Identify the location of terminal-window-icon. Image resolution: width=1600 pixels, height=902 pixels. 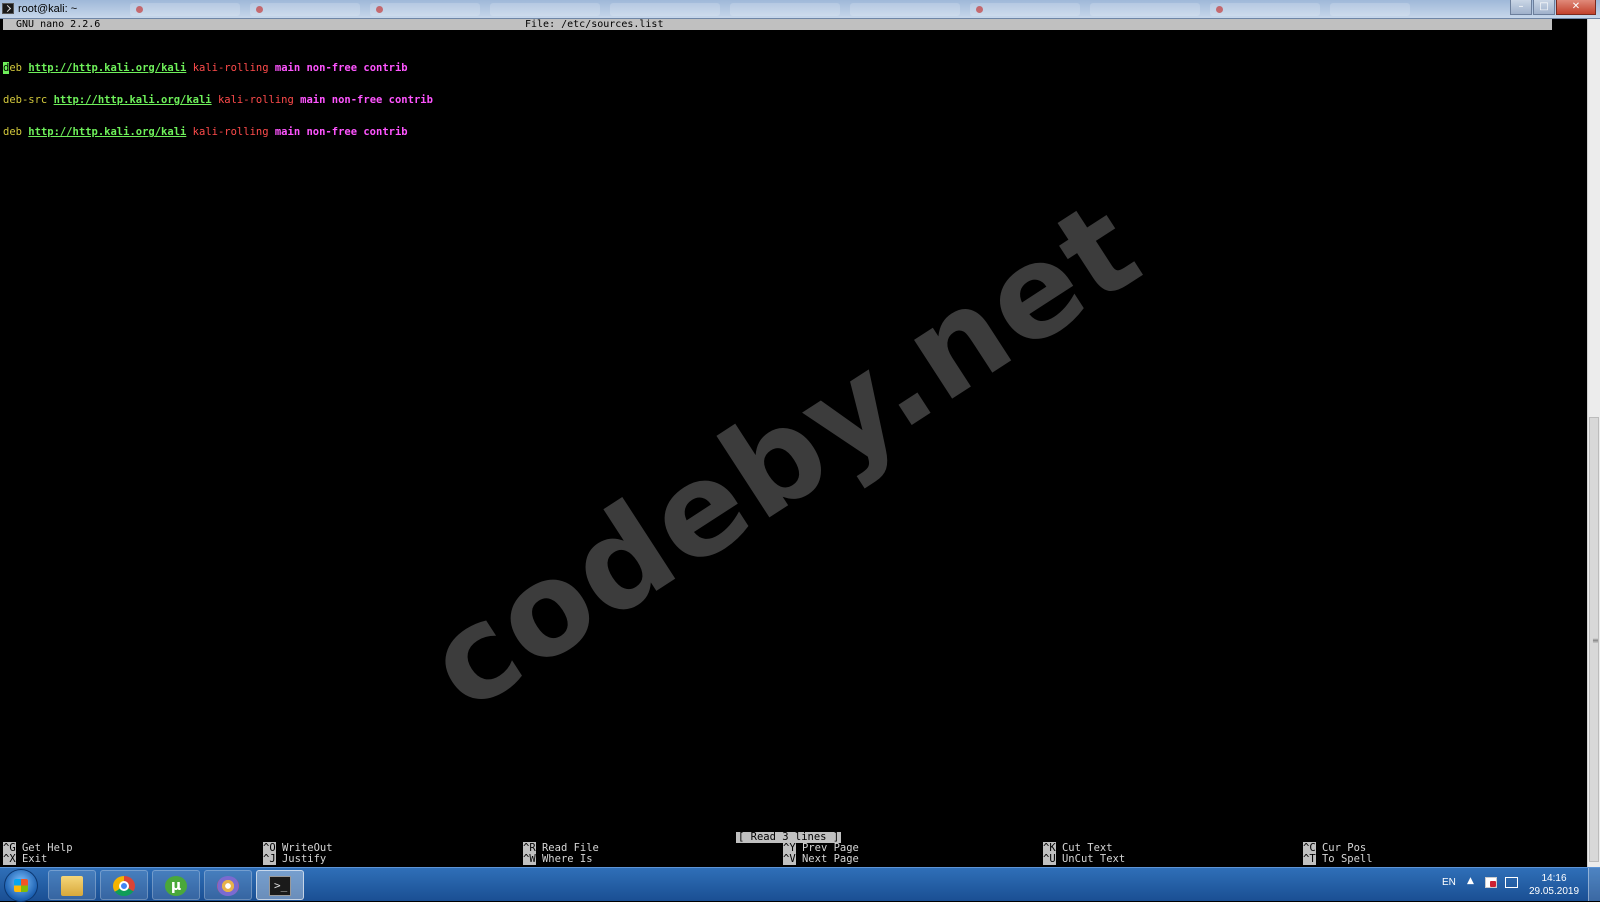
(8, 8).